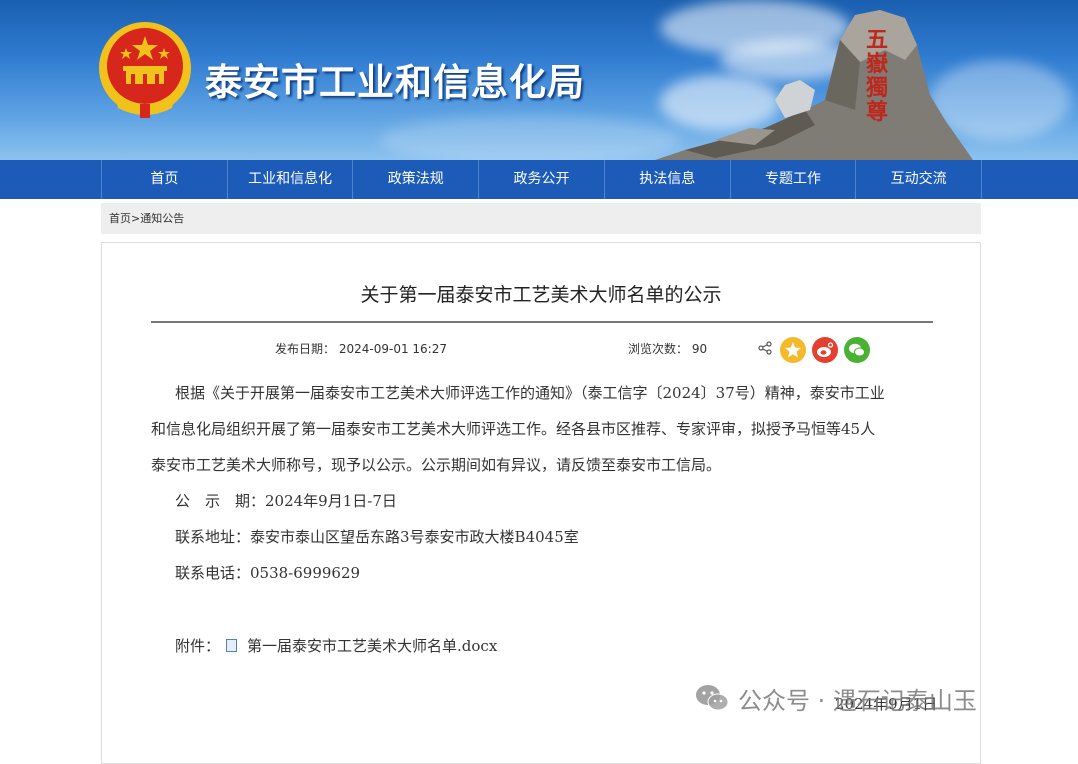 The height and width of the screenshot is (764, 1078). I want to click on wechat-icon, so click(857, 350).